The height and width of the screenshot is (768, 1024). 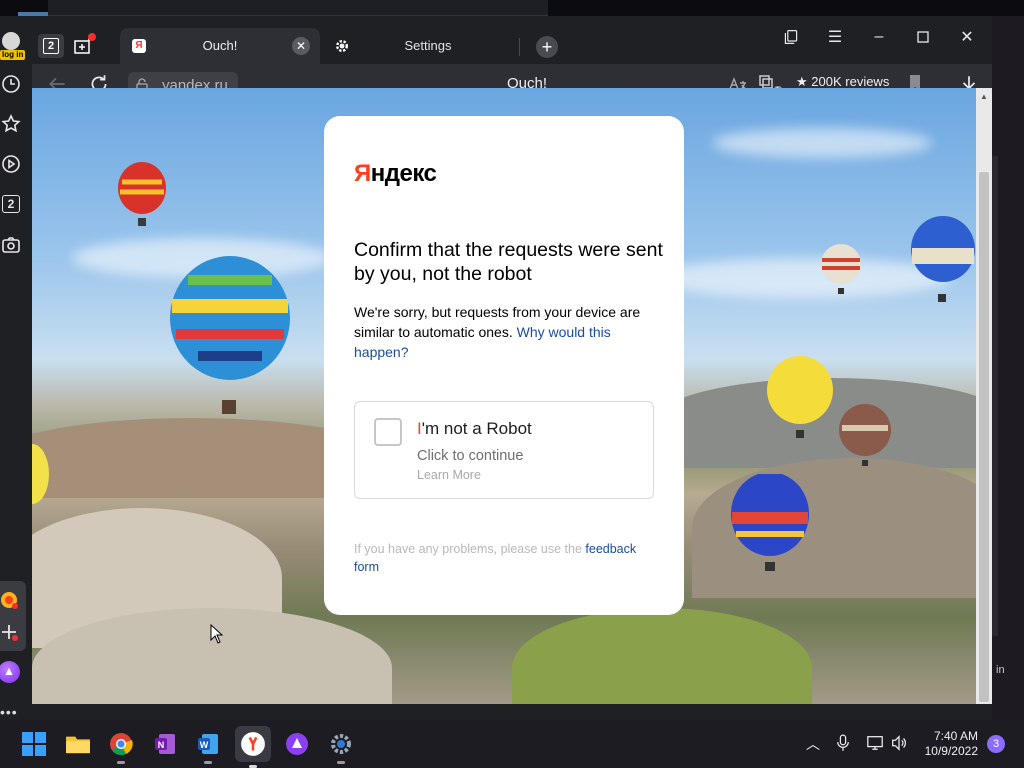 I want to click on new-tab-button: +, so click(x=547, y=47).